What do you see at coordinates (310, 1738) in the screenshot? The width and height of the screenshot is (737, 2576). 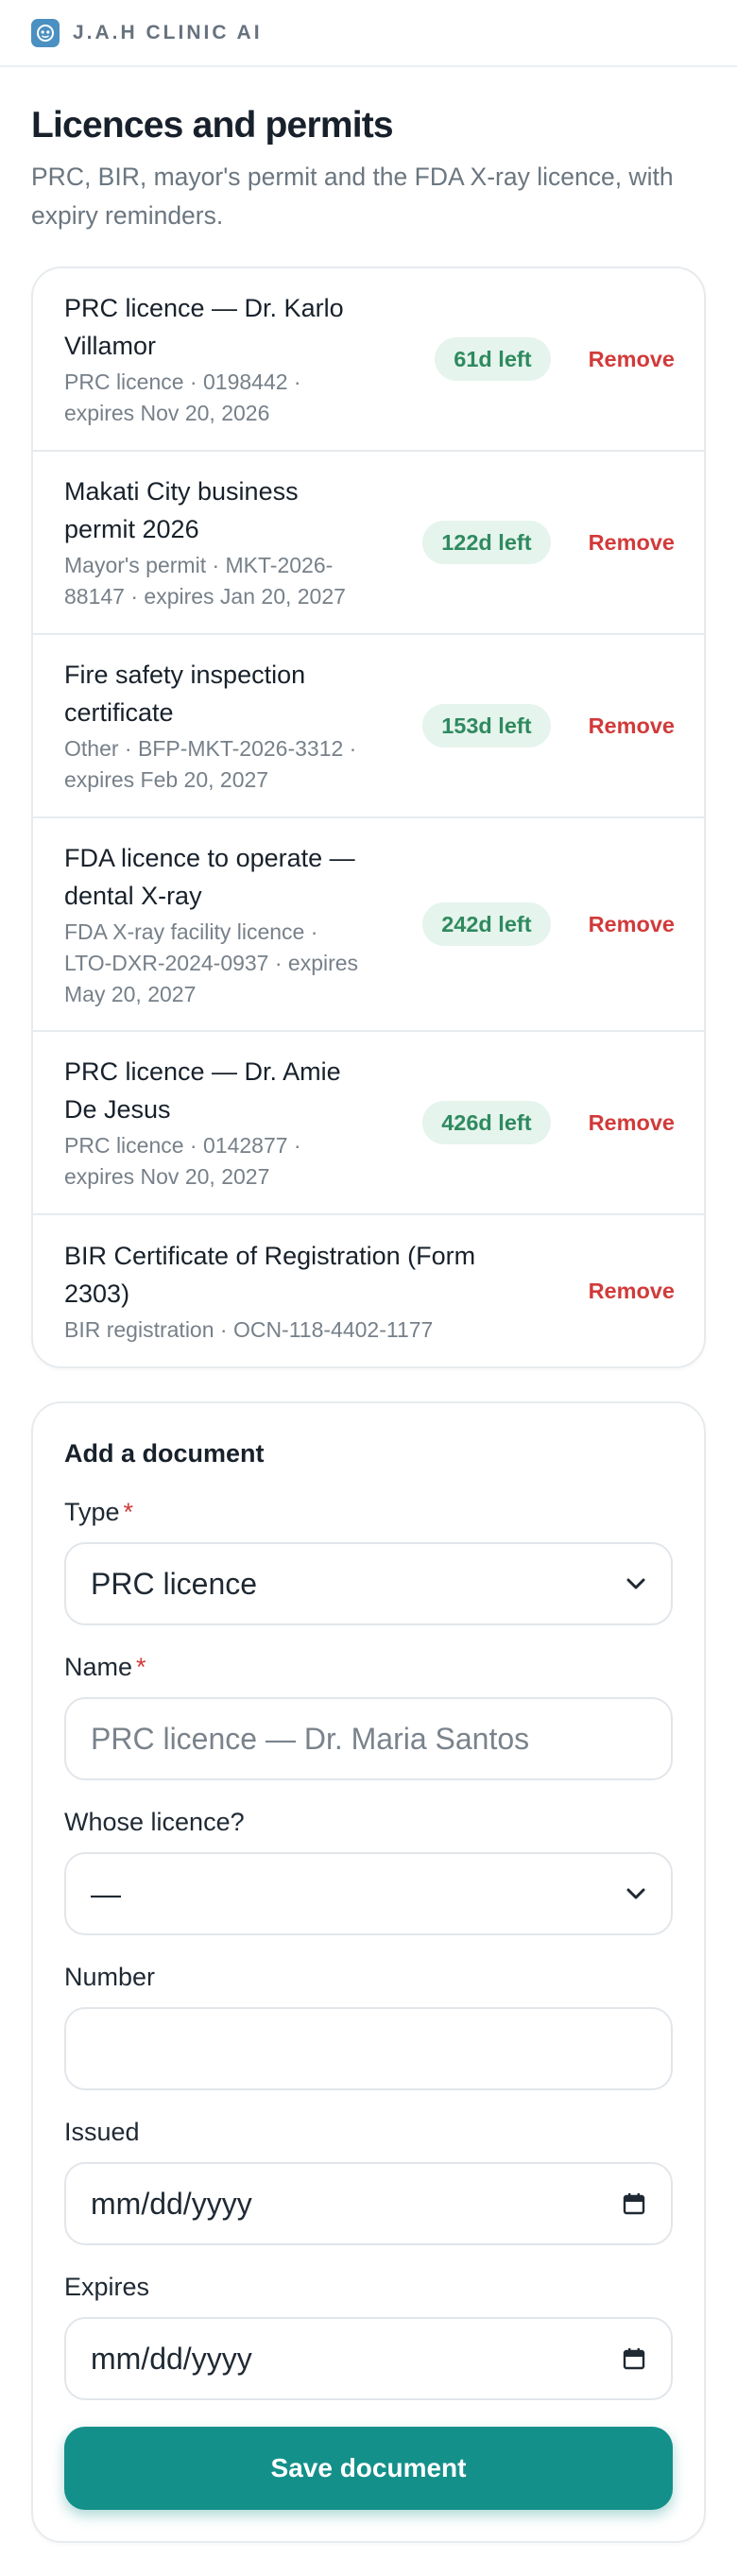 I see `name-input-placeholder: PRC licence — Dr. Maria Santos` at bounding box center [310, 1738].